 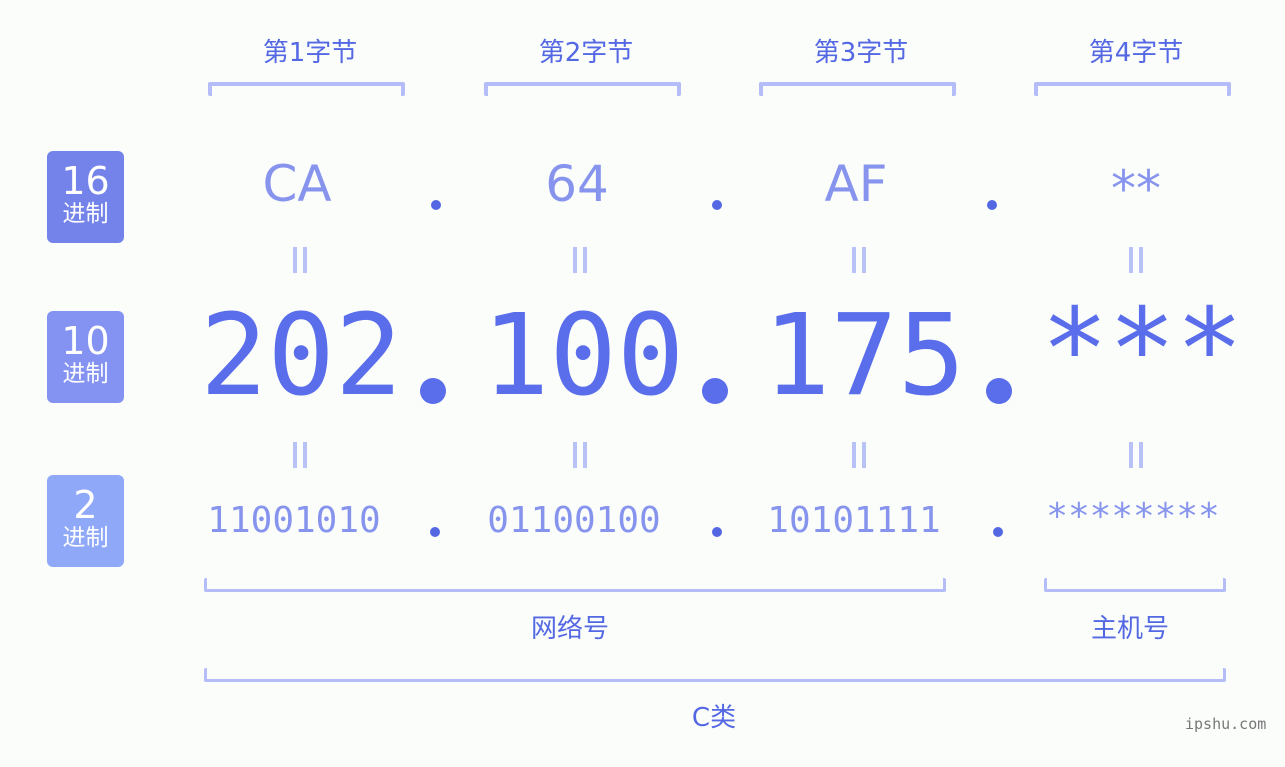 I want to click on badge-decimal-unit: 进制, so click(x=85, y=374).